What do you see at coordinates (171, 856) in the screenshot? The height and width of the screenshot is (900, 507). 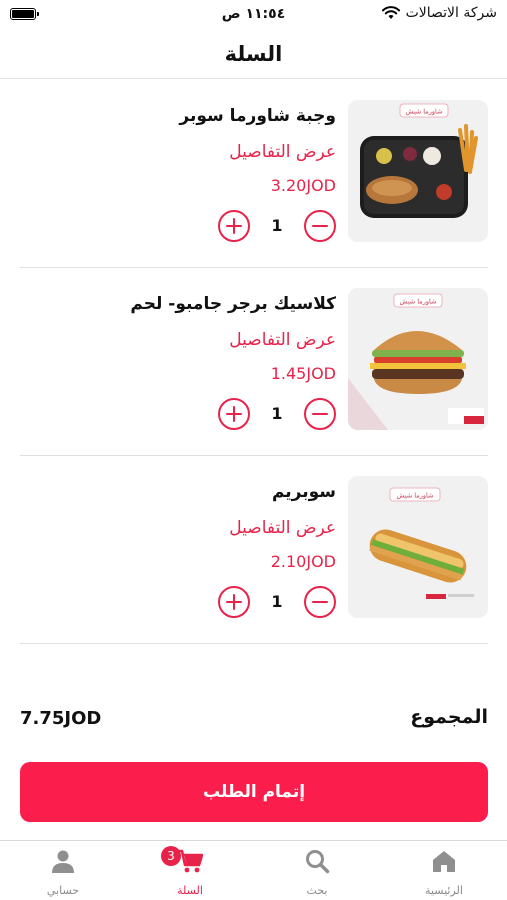 I see `cart-count-badge: 3` at bounding box center [171, 856].